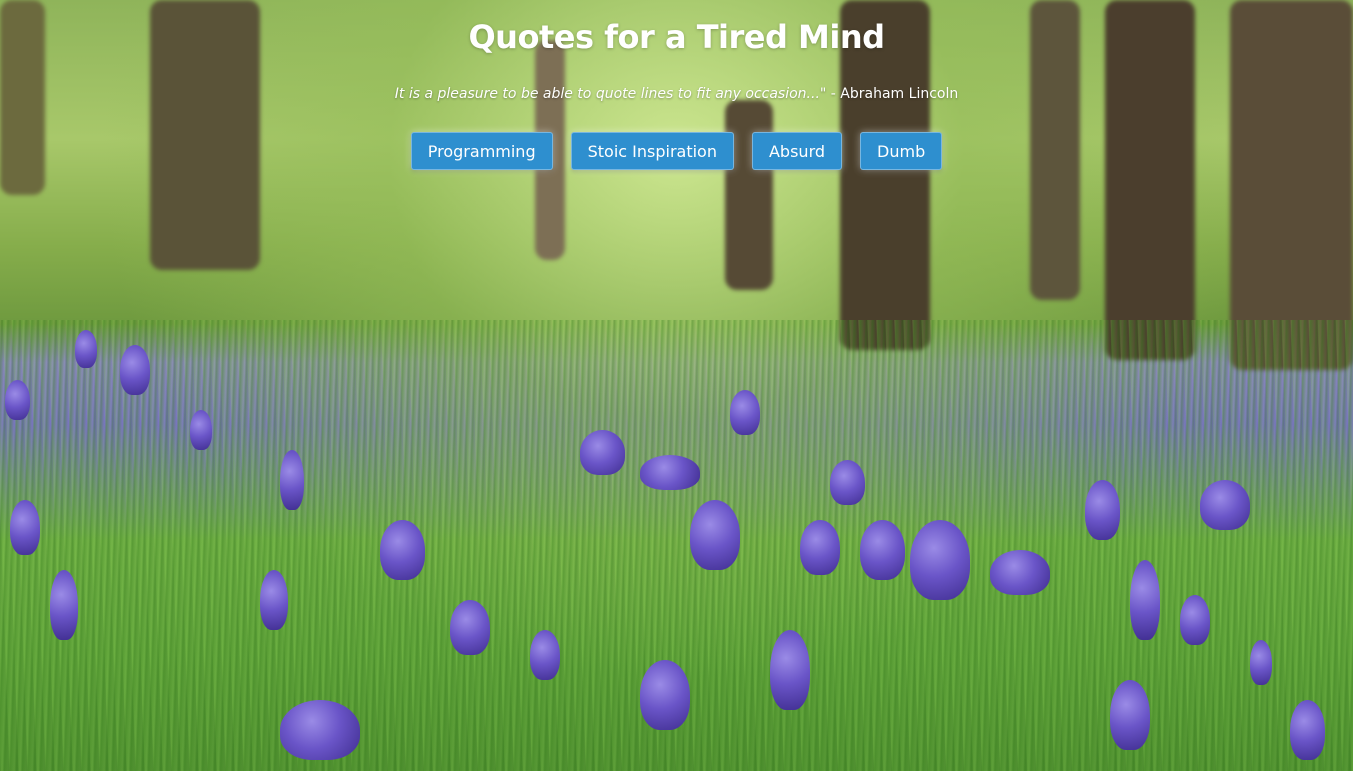 Image resolution: width=1353 pixels, height=771 pixels. Describe the element at coordinates (749, 195) in the screenshot. I see `tree-trunk` at that location.